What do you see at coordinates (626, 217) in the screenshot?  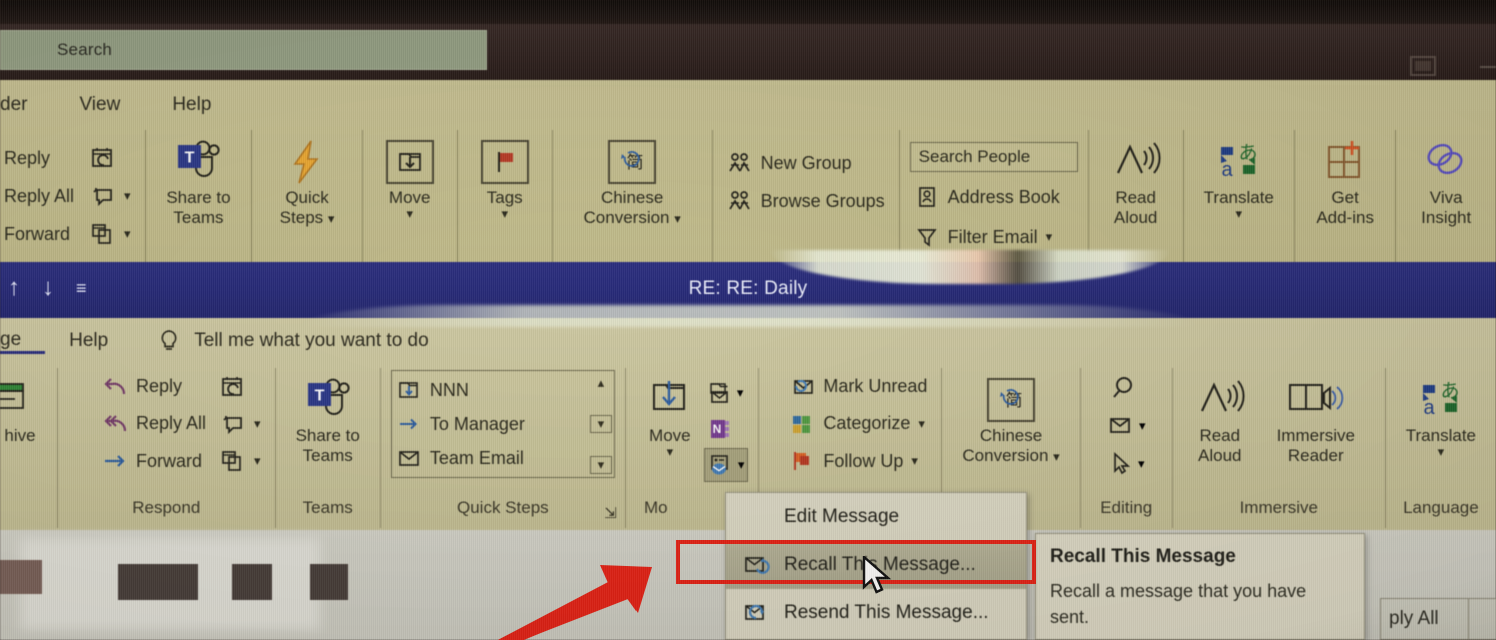 I see `chinese-conversion-label-2-text: Conversion` at bounding box center [626, 217].